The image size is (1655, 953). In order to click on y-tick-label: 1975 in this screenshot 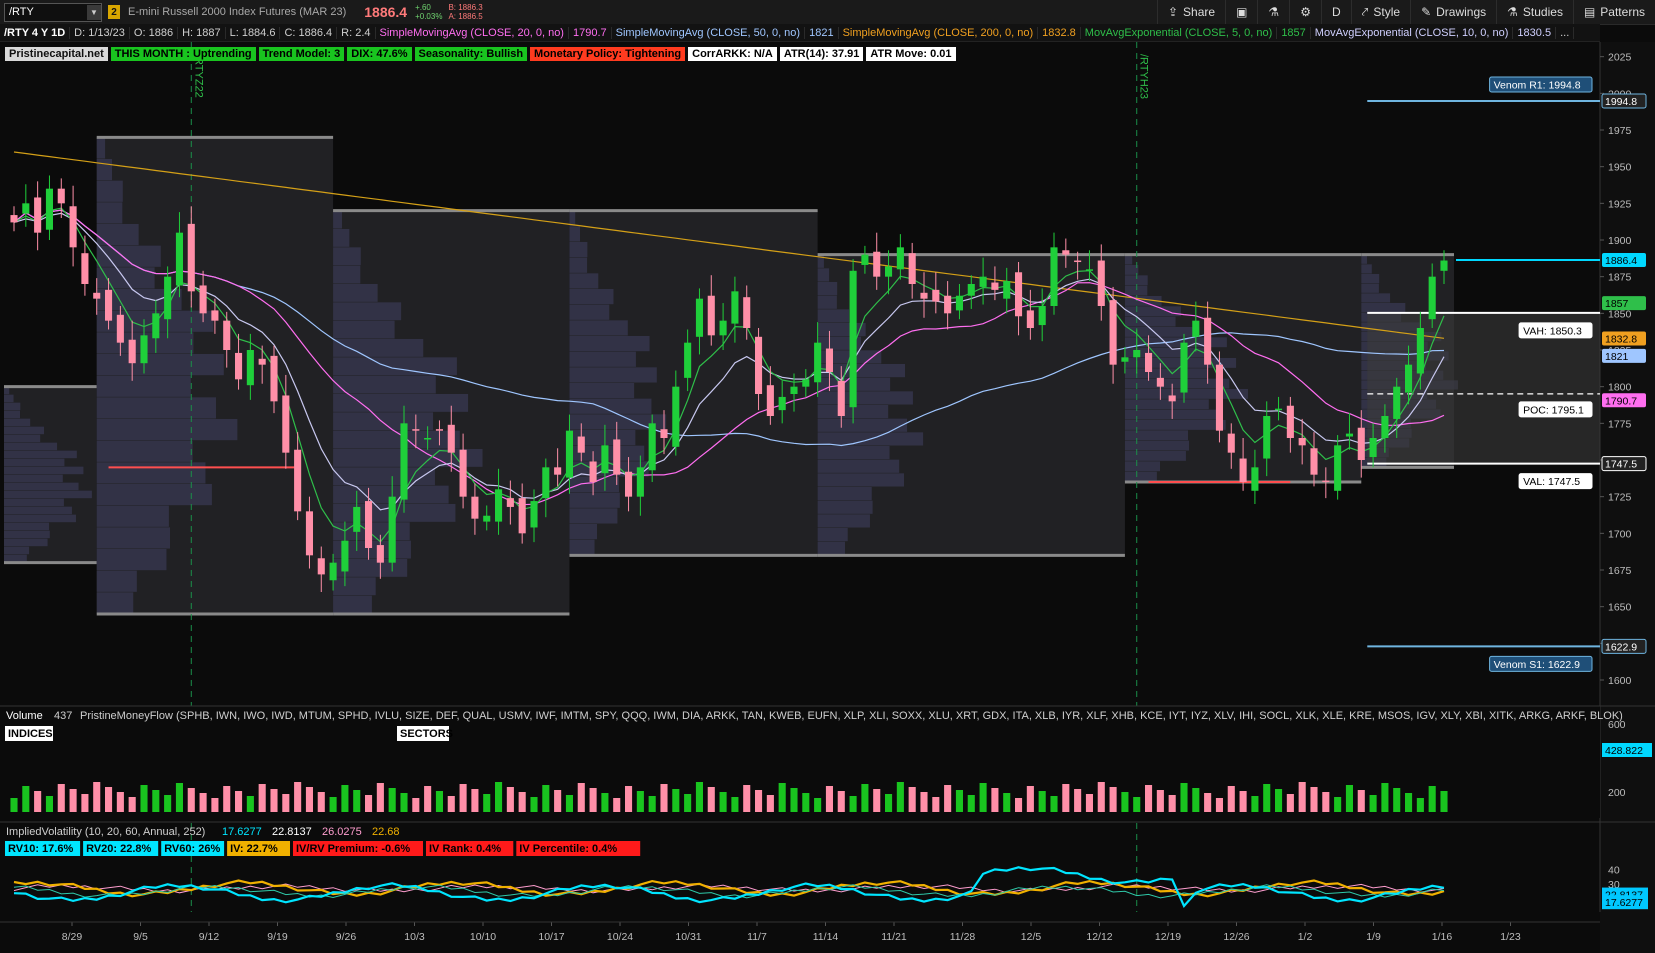, I will do `click(1620, 131)`.